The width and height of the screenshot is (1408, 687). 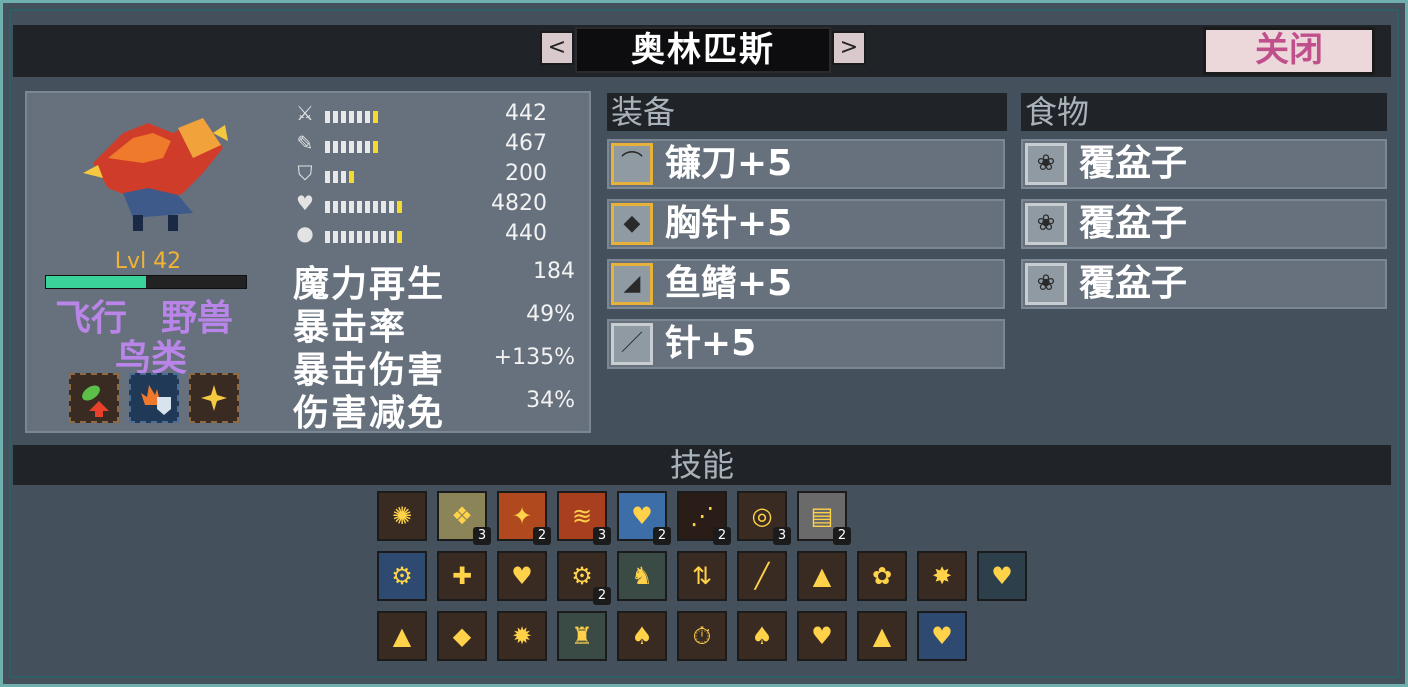 What do you see at coordinates (482, 536) in the screenshot?
I see `skill-level-badge: 3` at bounding box center [482, 536].